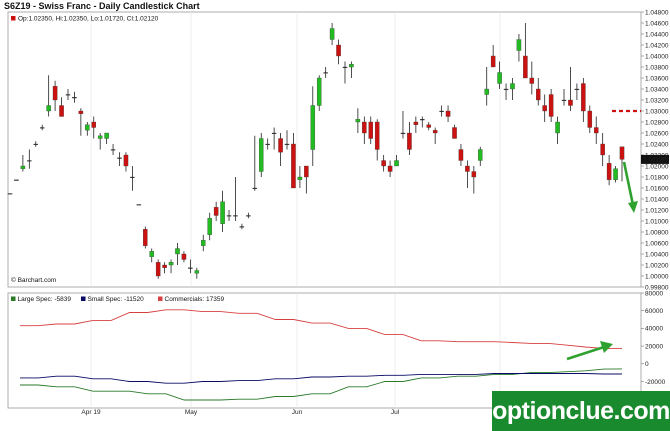  Describe the element at coordinates (91, 412) in the screenshot. I see `x-tick-label: Apr 19` at that location.